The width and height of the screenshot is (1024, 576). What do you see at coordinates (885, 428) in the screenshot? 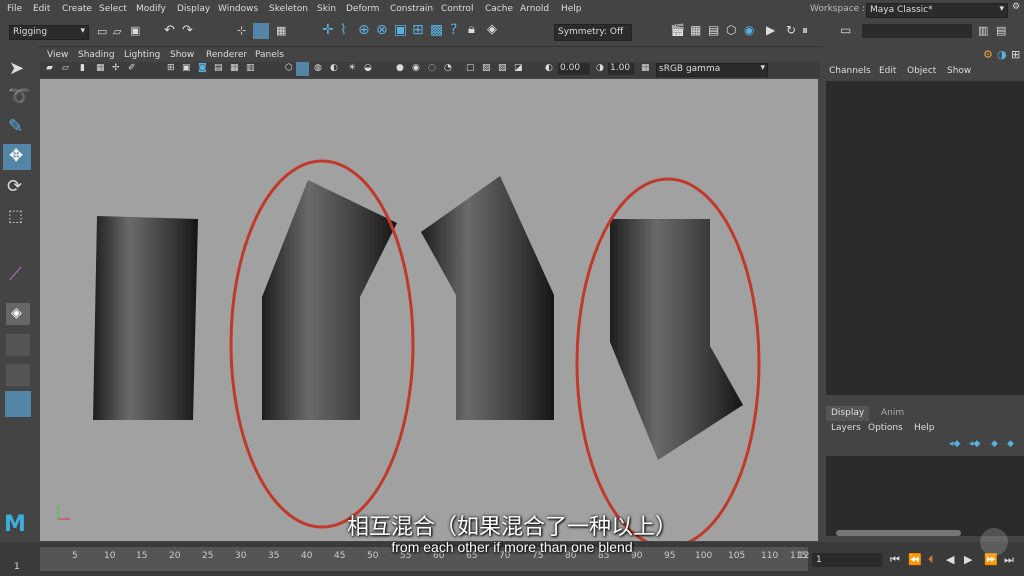
I see `layer-menu-options: Options` at bounding box center [885, 428].